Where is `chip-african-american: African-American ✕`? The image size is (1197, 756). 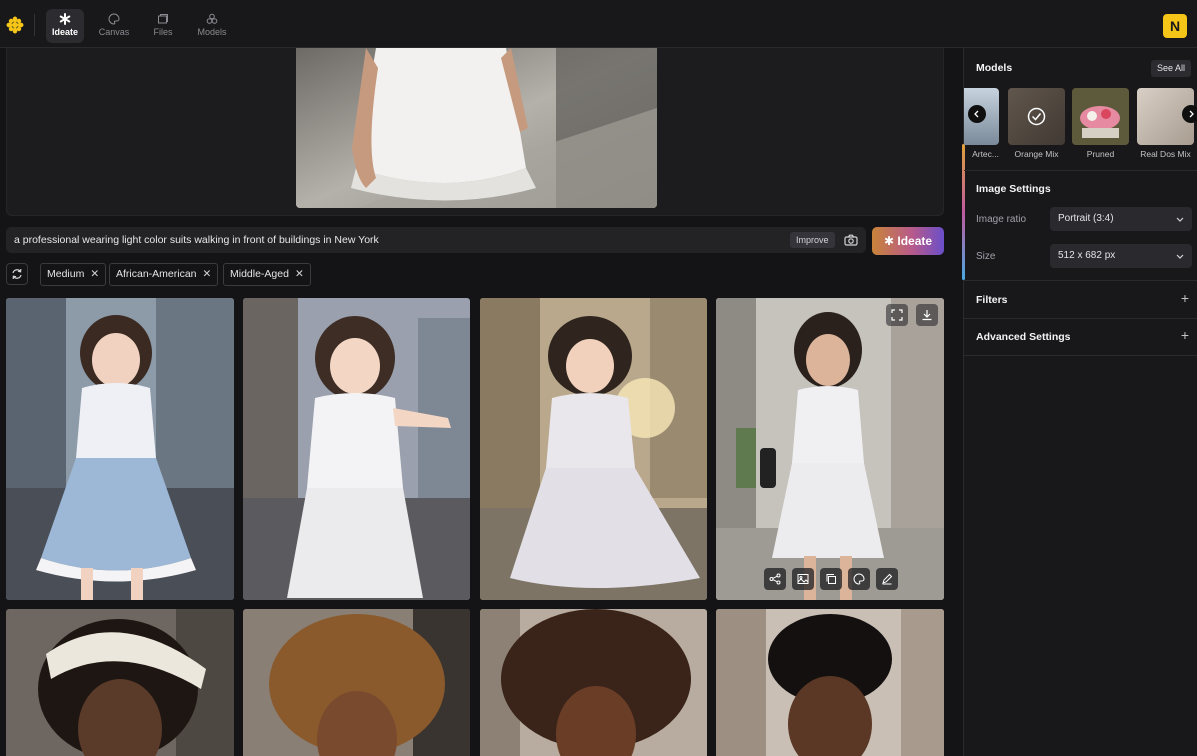 chip-african-american: African-American ✕ is located at coordinates (164, 274).